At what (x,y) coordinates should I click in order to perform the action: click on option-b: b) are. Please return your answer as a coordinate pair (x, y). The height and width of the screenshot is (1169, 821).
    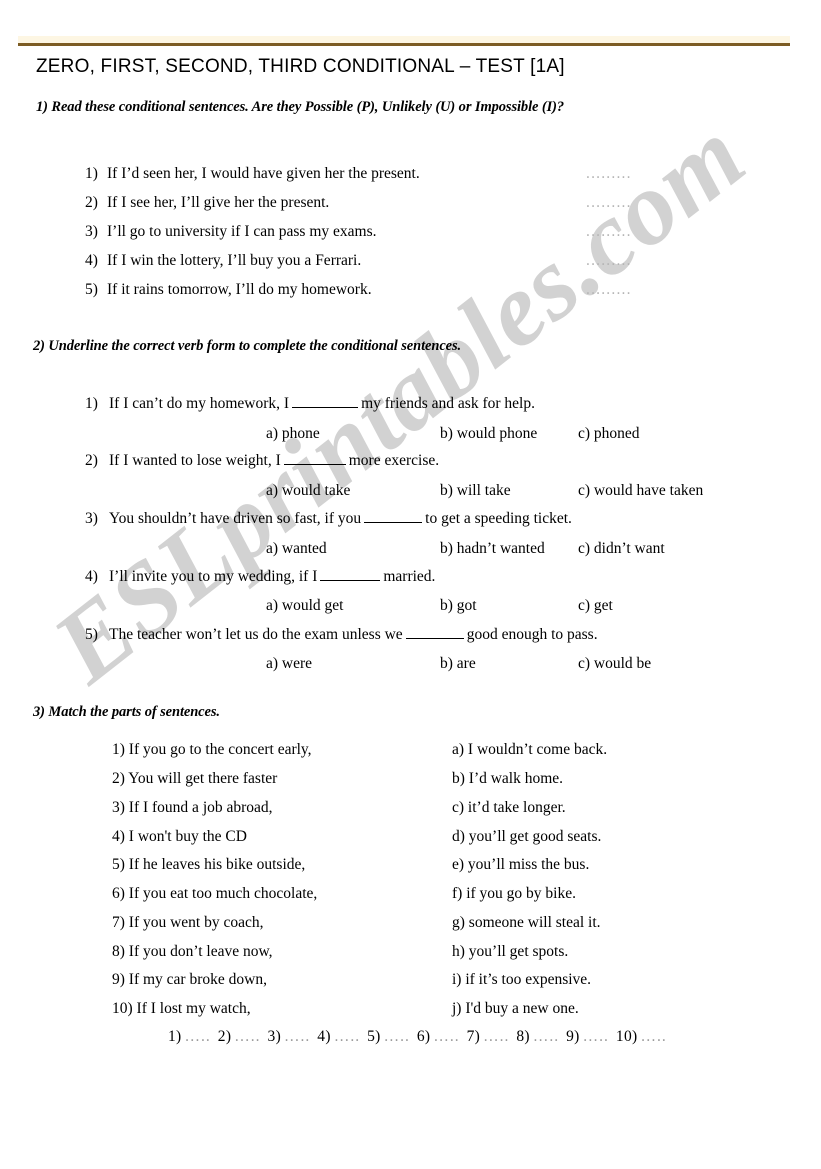
    Looking at the image, I should click on (458, 664).